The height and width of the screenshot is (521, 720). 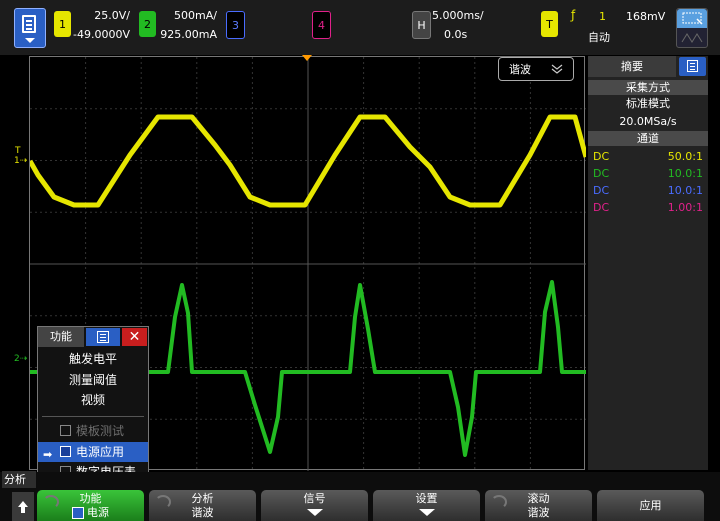 What do you see at coordinates (599, 37) in the screenshot?
I see `trigger-mode: 自动` at bounding box center [599, 37].